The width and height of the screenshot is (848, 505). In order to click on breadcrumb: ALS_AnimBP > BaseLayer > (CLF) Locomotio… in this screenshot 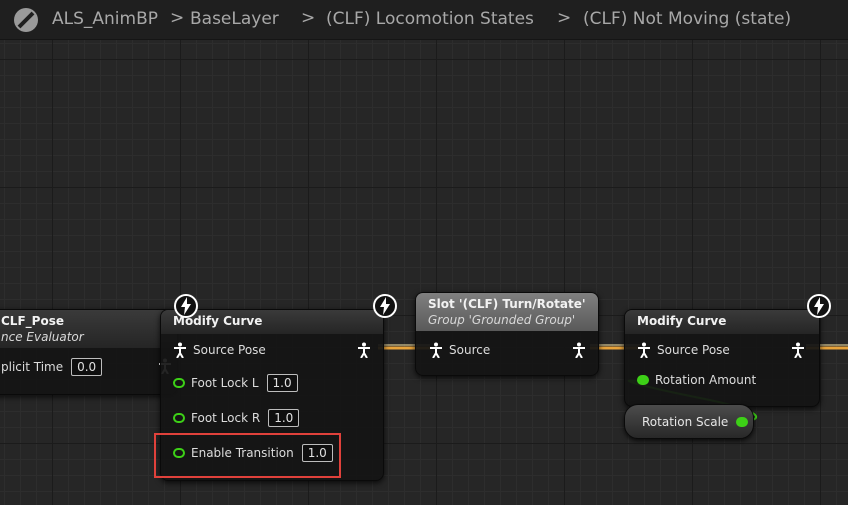, I will do `click(424, 20)`.